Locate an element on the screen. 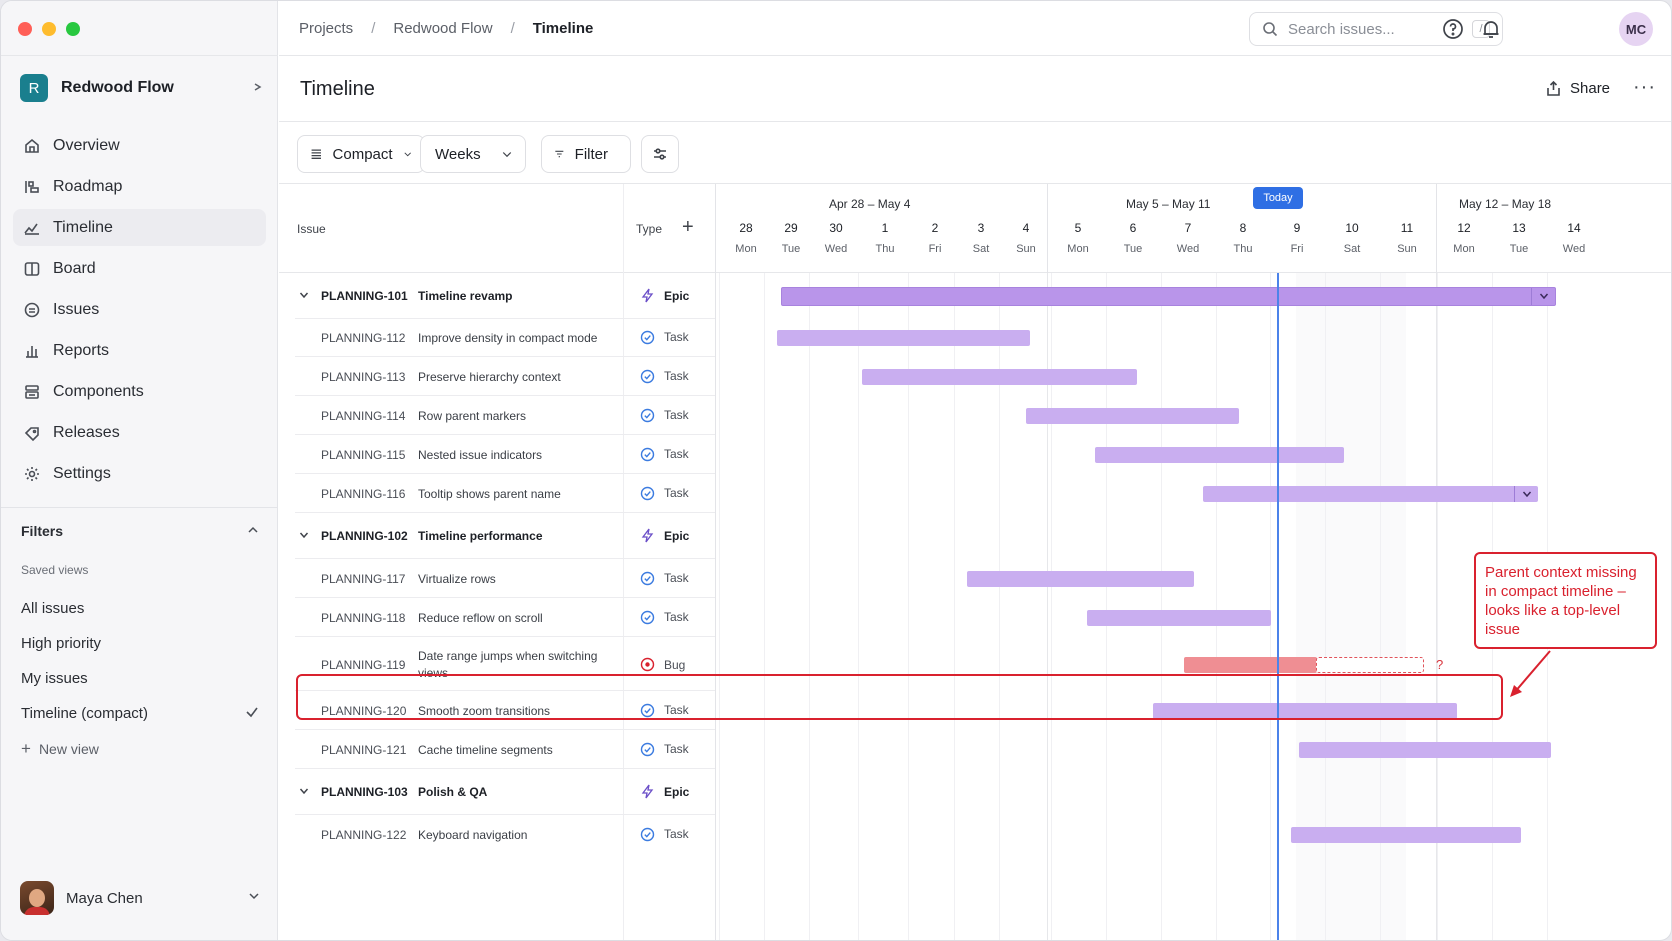 The image size is (1672, 941). issue-key: PLANNING-120 is located at coordinates (363, 711).